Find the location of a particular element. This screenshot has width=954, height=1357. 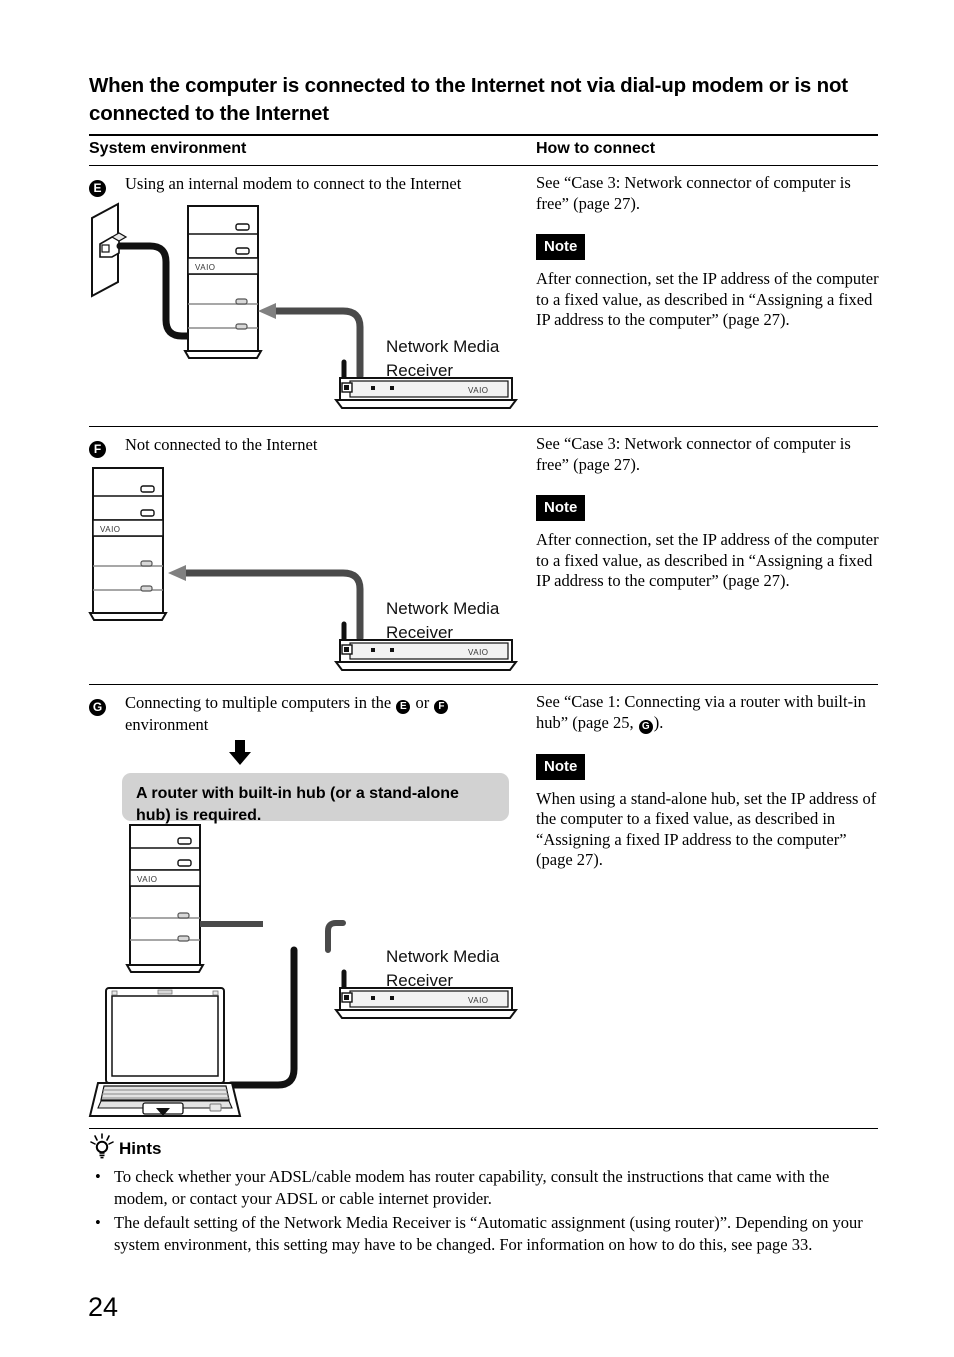

note-badge-e: Note is located at coordinates (561, 247).